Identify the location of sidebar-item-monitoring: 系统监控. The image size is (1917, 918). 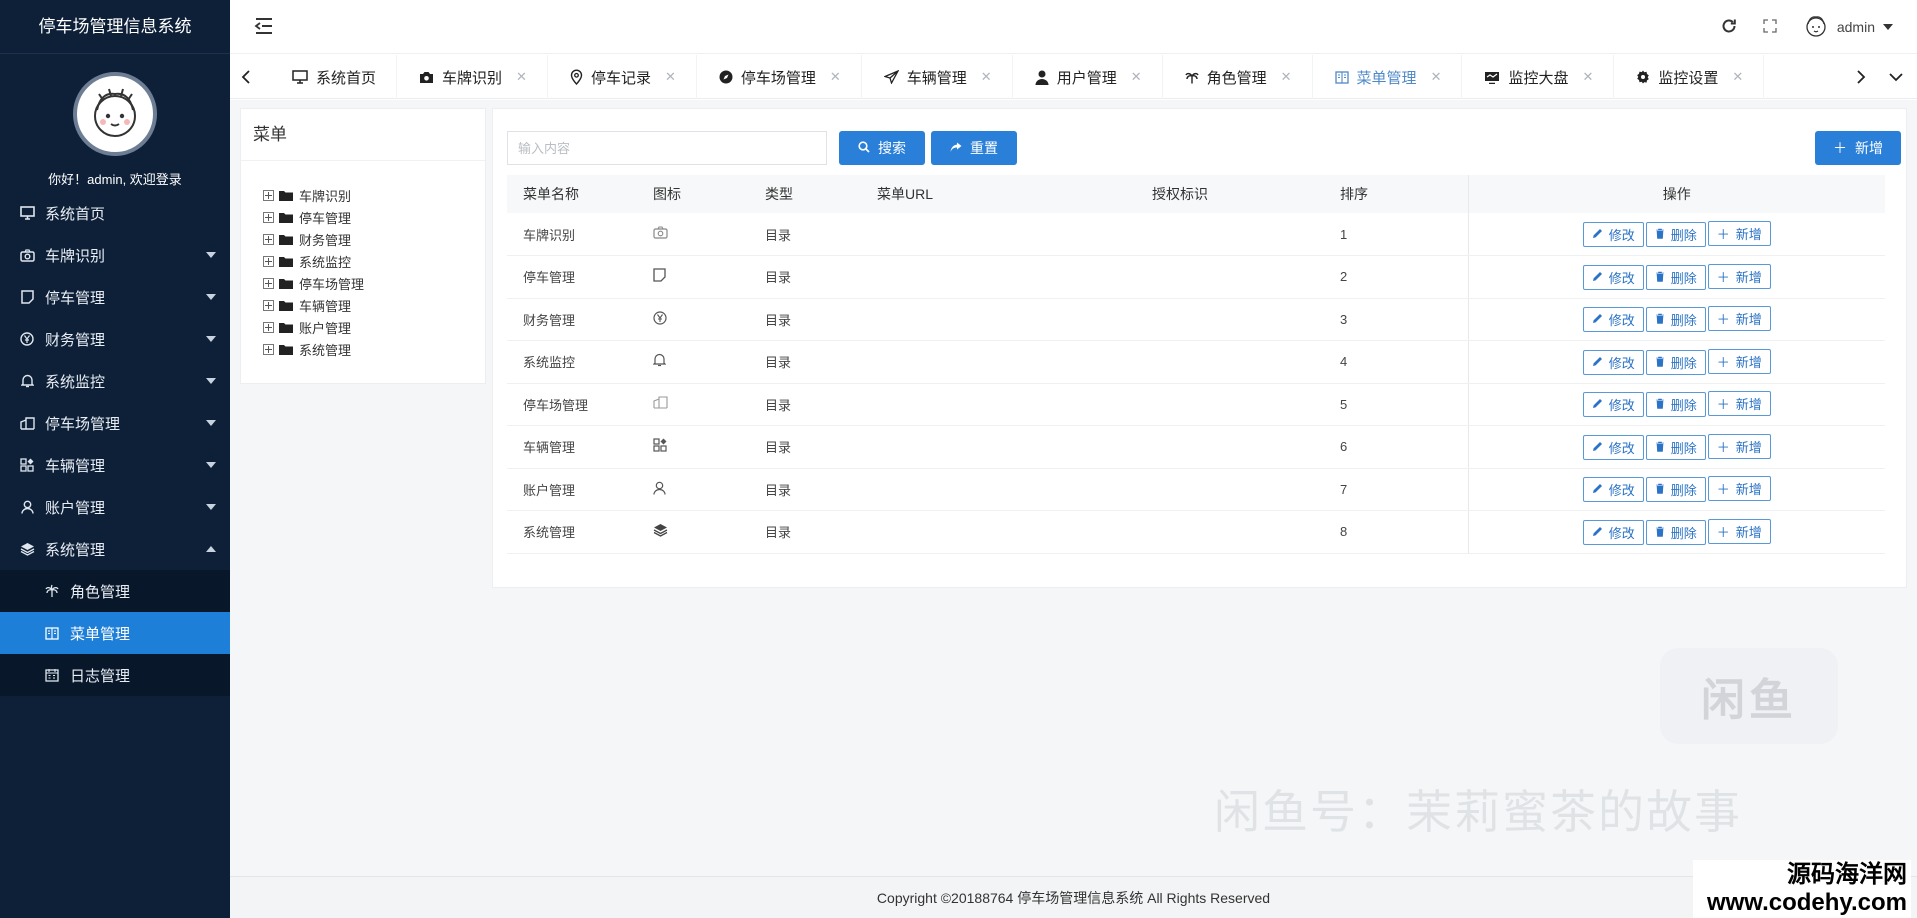
(115, 381).